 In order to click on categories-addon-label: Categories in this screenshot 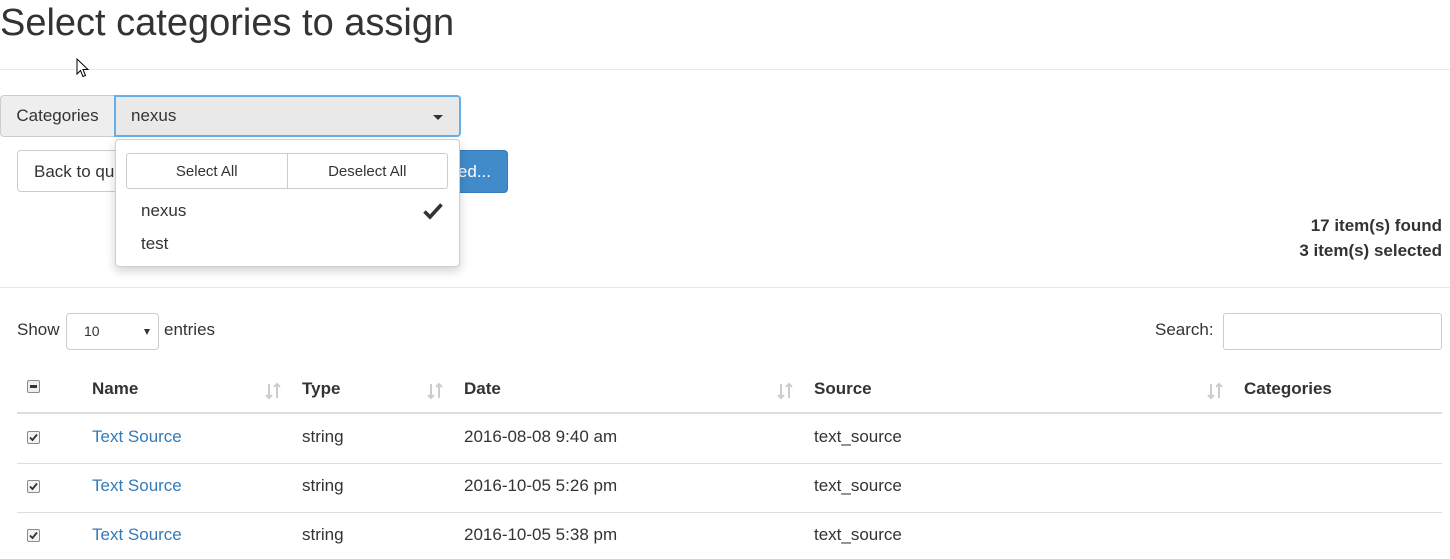, I will do `click(57, 116)`.